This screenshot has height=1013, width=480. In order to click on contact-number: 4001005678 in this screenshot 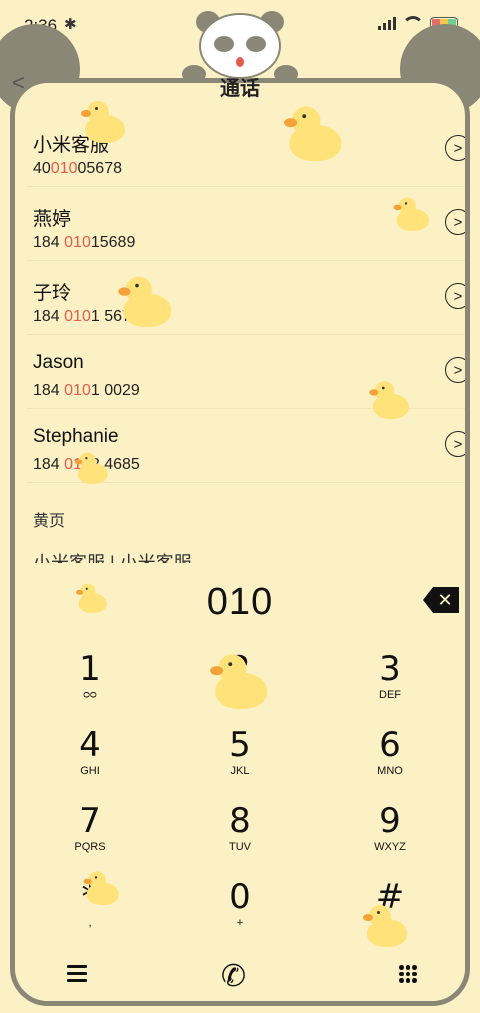, I will do `click(77, 168)`.